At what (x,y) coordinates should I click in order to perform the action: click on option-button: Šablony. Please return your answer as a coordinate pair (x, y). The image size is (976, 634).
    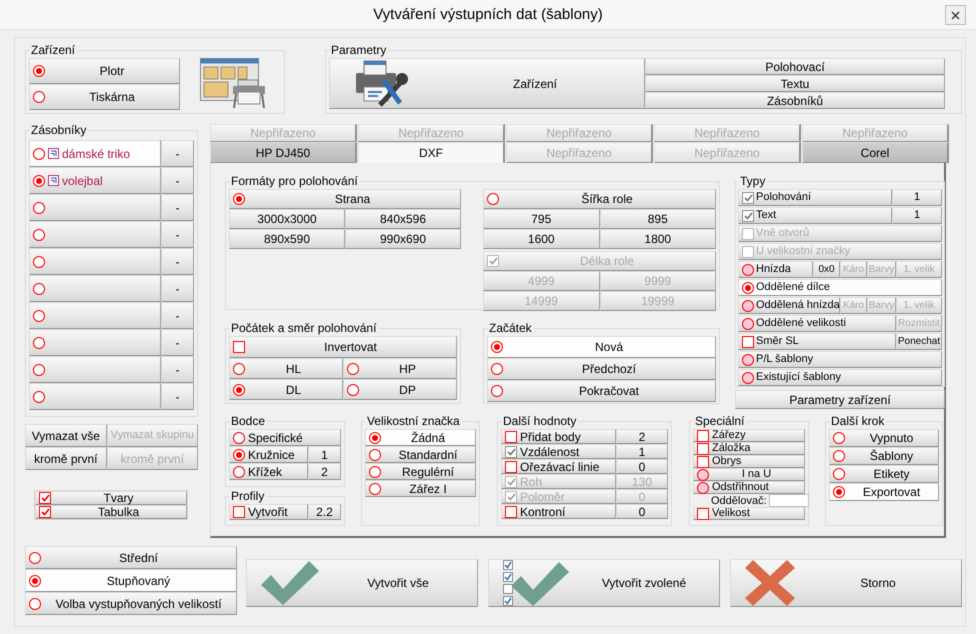
    Looking at the image, I should click on (884, 456).